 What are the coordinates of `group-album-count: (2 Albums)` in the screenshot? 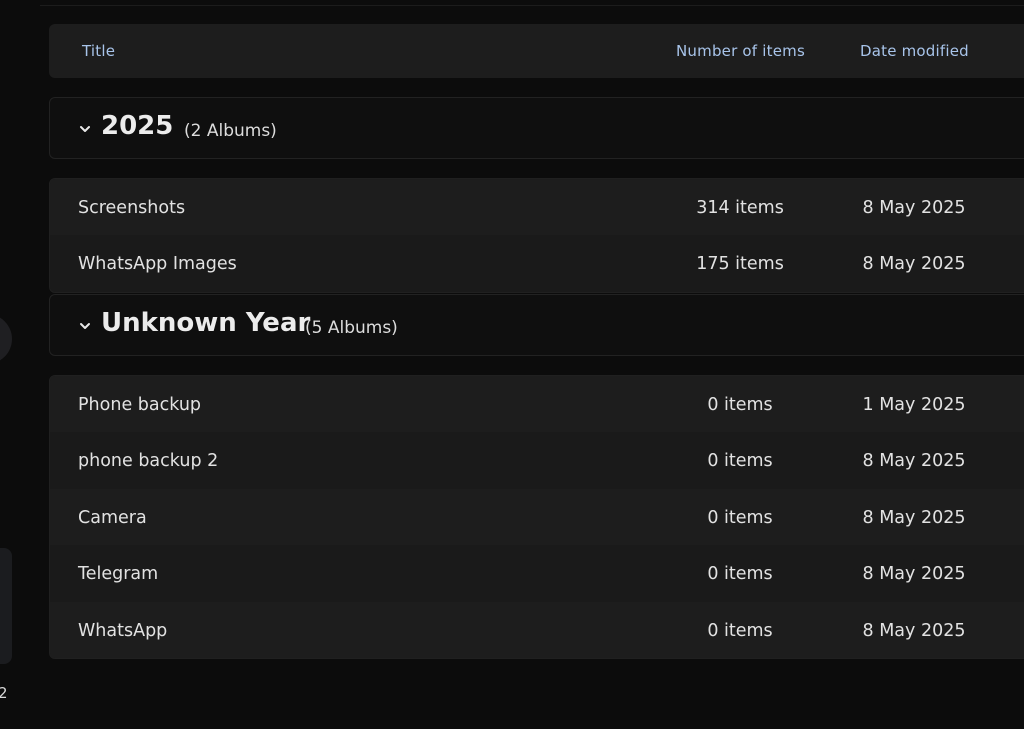 It's located at (230, 131).